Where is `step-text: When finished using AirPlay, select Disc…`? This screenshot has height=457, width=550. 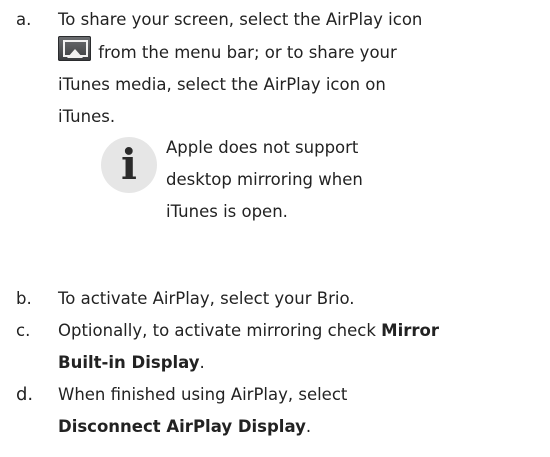
step-text: When finished using AirPlay, select Disc… is located at coordinates (303, 411).